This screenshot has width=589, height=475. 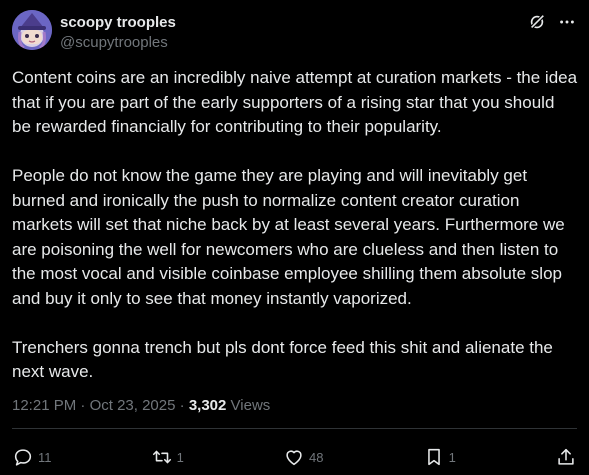 What do you see at coordinates (567, 22) in the screenshot?
I see `more-icon` at bounding box center [567, 22].